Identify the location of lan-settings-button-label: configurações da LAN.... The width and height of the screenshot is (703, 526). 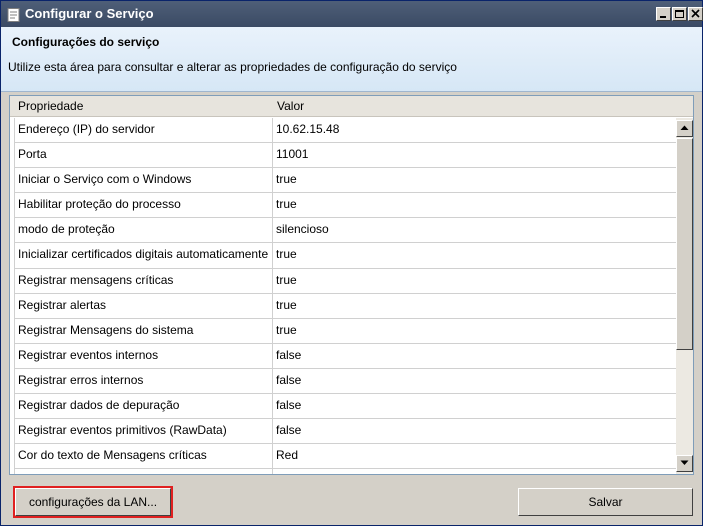
(93, 502).